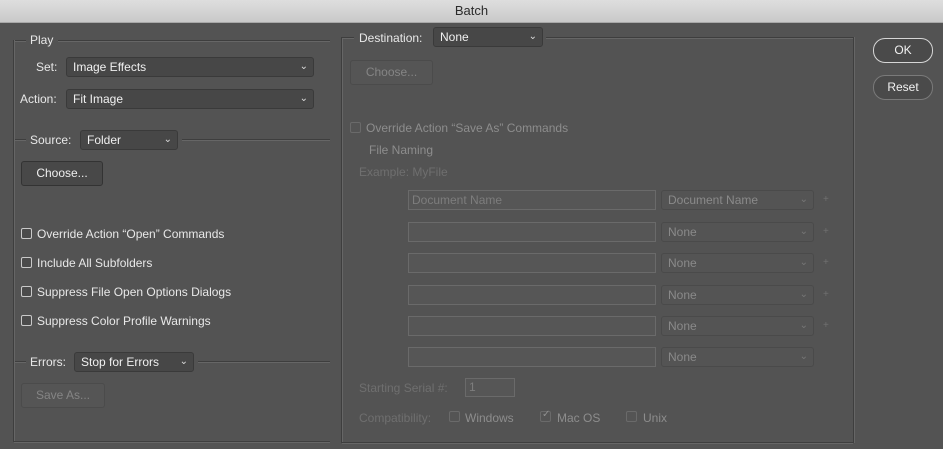  Describe the element at coordinates (854, 240) in the screenshot. I see `destination-panel-right-border` at that location.